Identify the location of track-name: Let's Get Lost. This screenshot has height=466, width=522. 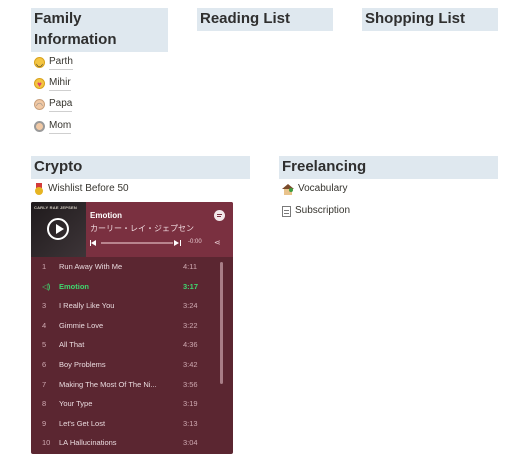
(82, 423).